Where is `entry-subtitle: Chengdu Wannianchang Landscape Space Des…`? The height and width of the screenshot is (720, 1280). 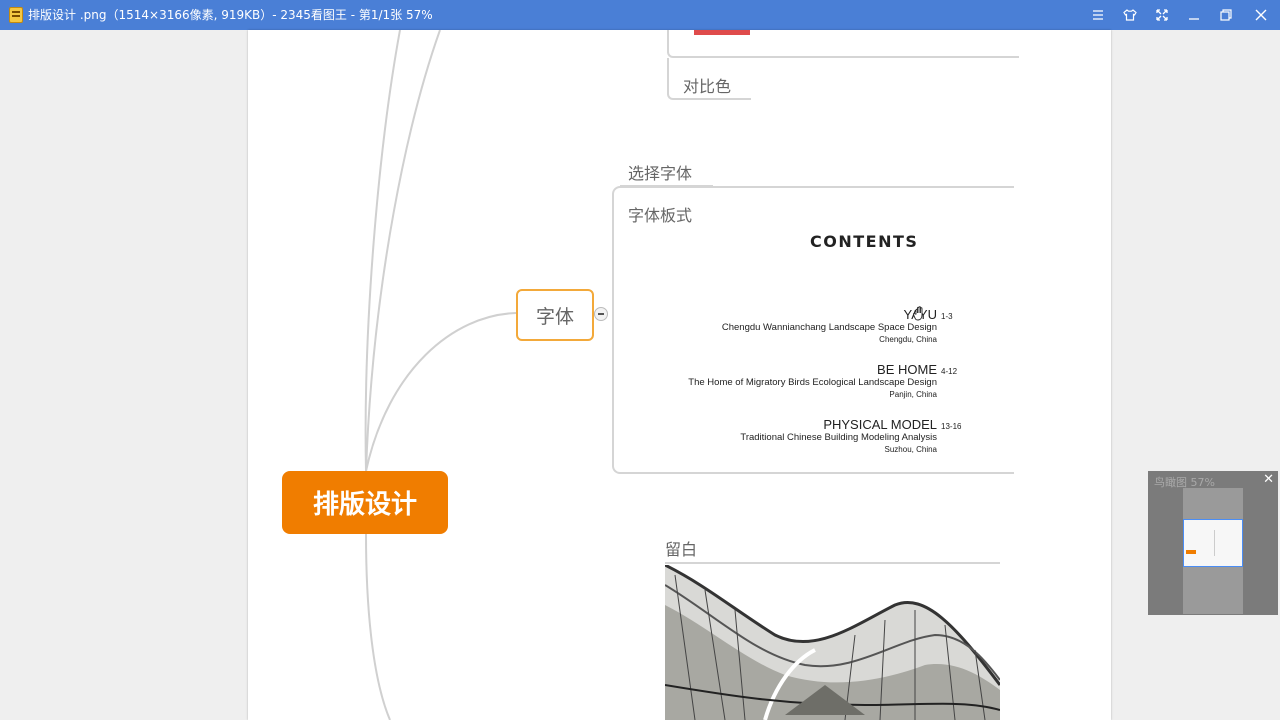
entry-subtitle: Chengdu Wannianchang Landscape Space Des… is located at coordinates (829, 327).